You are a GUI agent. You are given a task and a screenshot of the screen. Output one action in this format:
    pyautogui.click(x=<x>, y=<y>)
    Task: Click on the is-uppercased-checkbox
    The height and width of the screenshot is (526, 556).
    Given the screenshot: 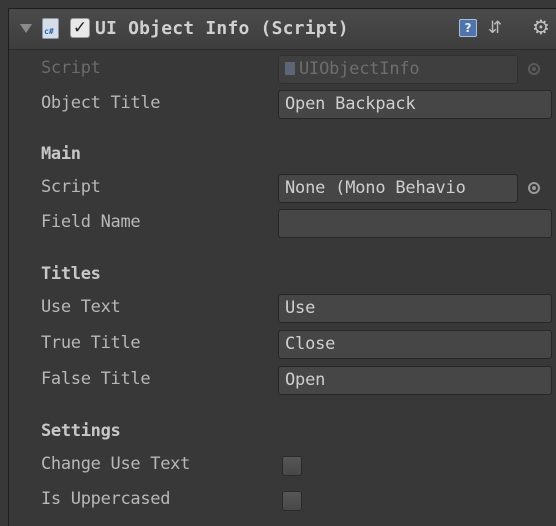 What is the action you would take?
    pyautogui.click(x=292, y=501)
    